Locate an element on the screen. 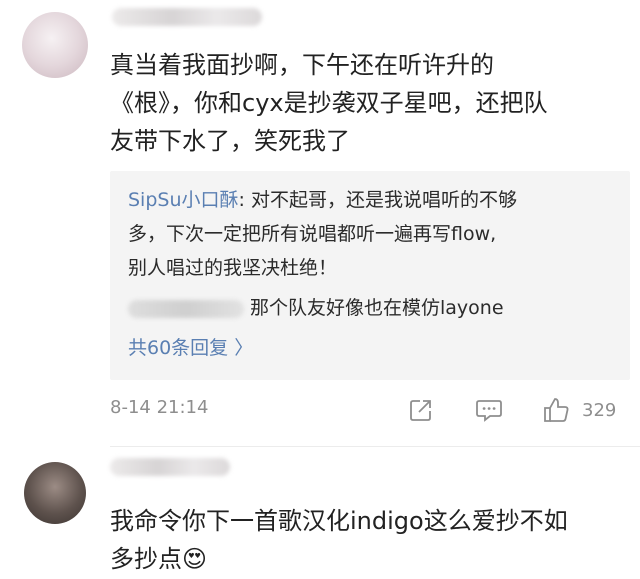 The image size is (640, 579). comment-line: 《根》，你和cyx是抄袭双子星吧，还把队 is located at coordinates (329, 103).